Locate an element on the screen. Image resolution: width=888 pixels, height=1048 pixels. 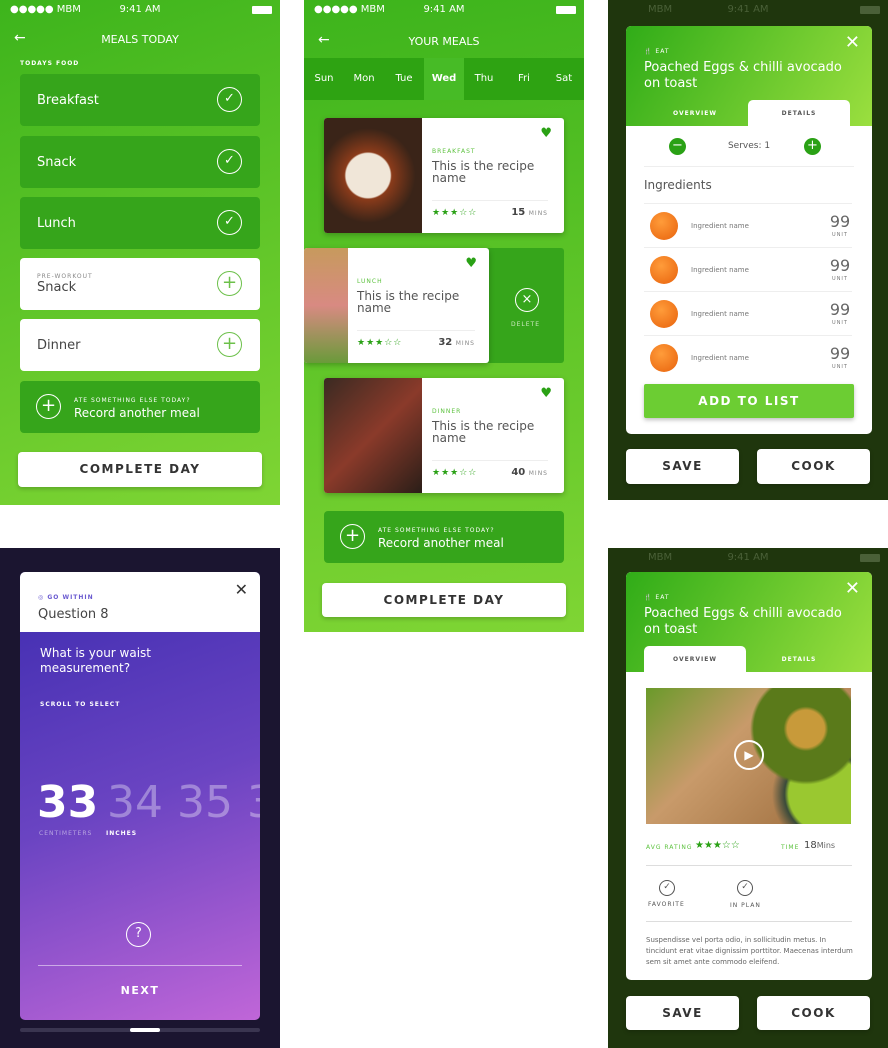
plus-button: + is located at coordinates (812, 146).